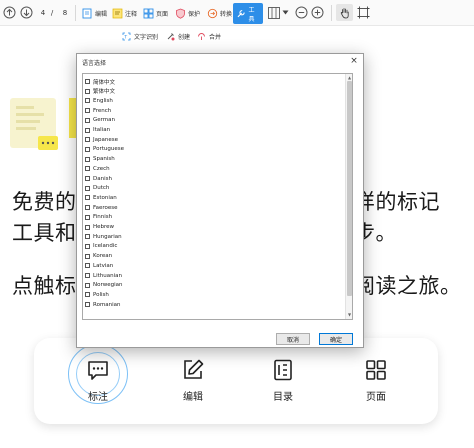  I want to click on language-label: French, so click(102, 110).